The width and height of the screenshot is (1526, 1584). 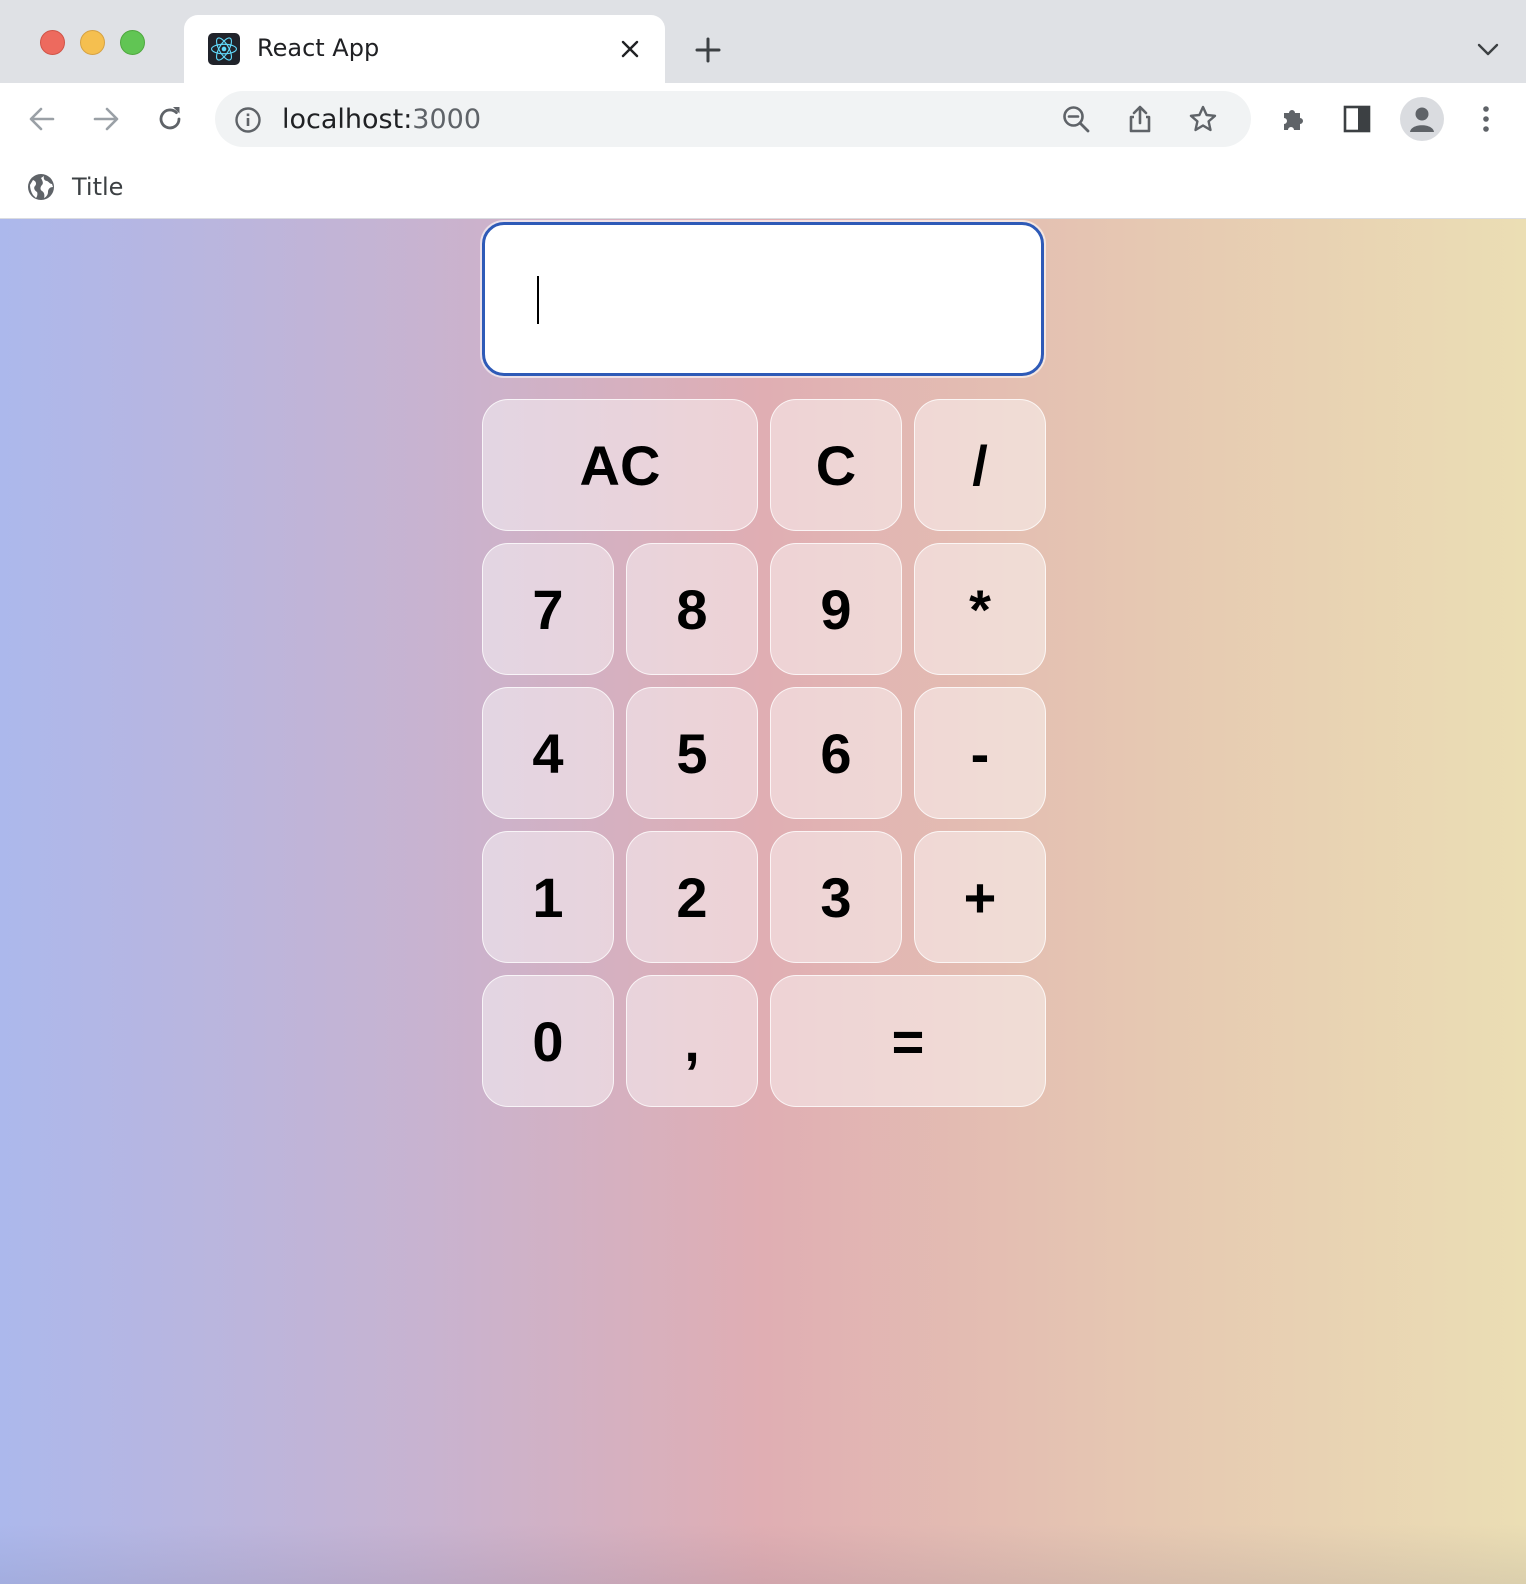 What do you see at coordinates (763, 41) in the screenshot?
I see `tab-strip: React App` at bounding box center [763, 41].